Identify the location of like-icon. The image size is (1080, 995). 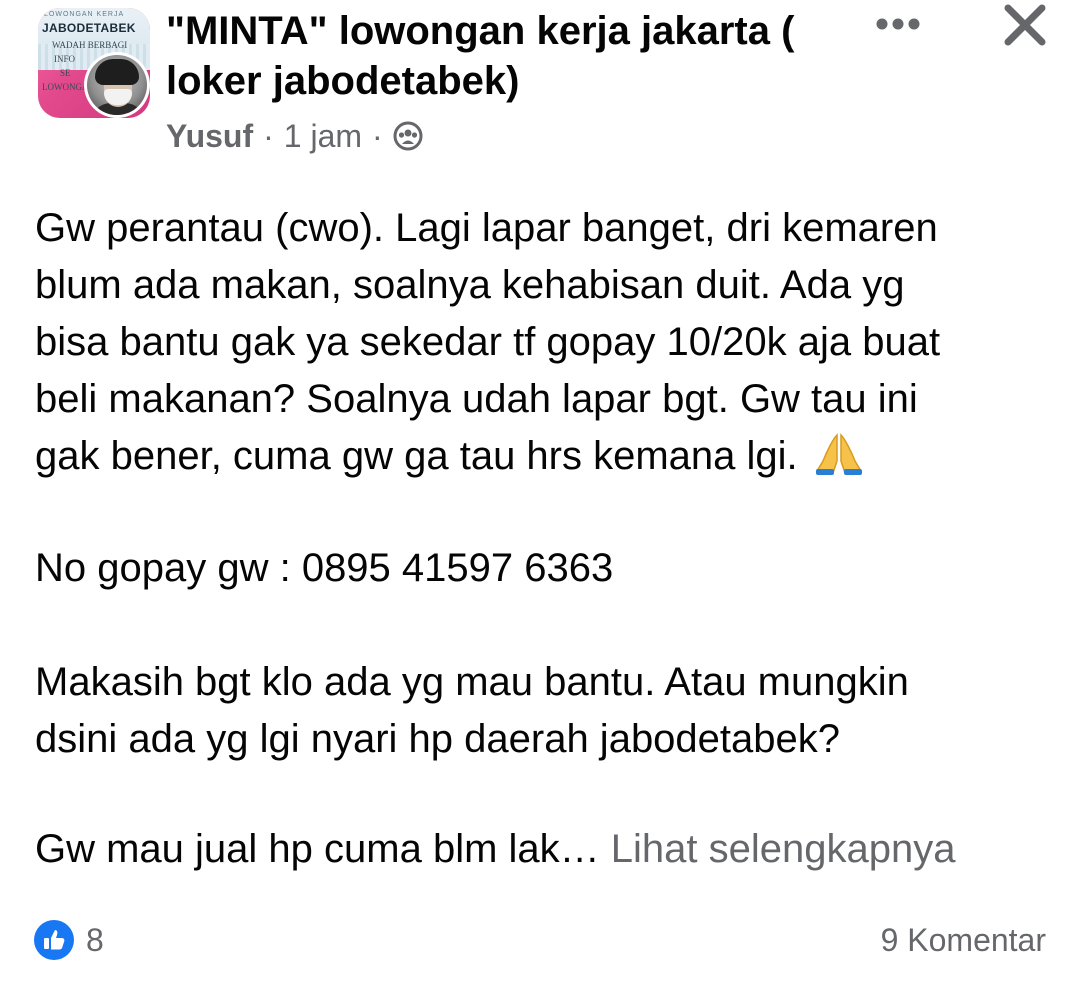
(54, 940).